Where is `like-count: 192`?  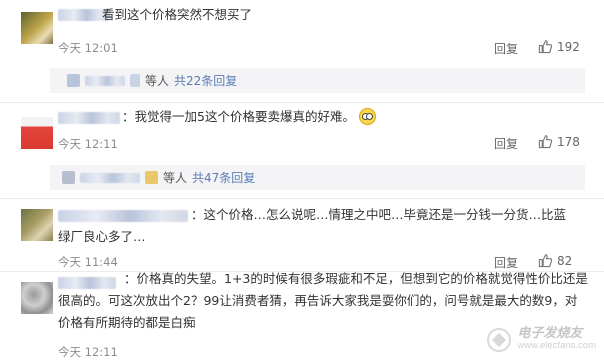 like-count: 192 is located at coordinates (568, 46).